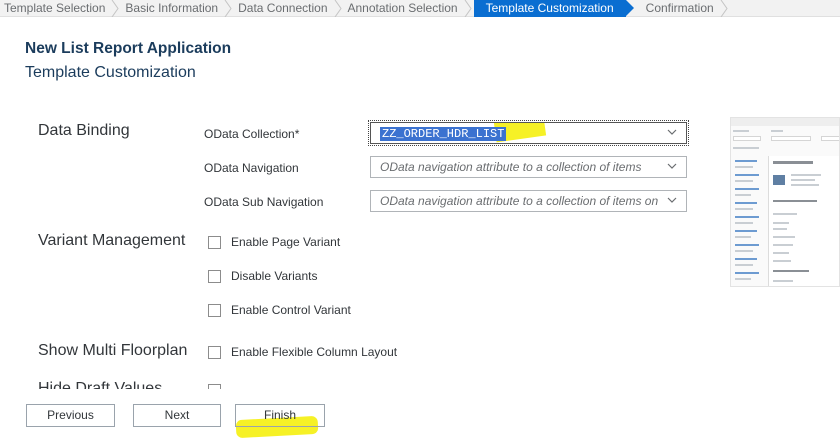 This screenshot has height=440, width=840. I want to click on checkbox-label: Disable Variants, so click(274, 276).